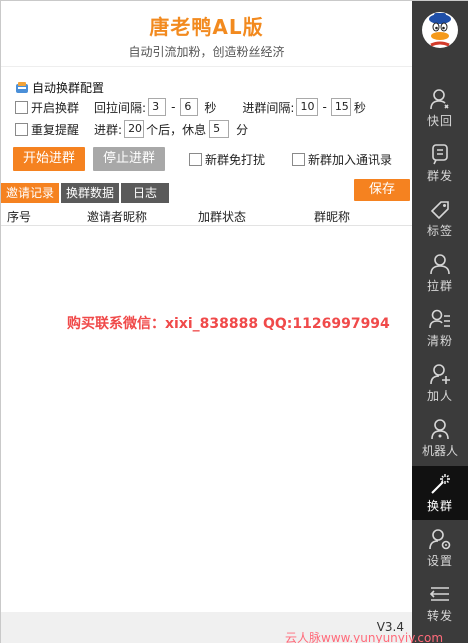 The width and height of the screenshot is (468, 643). Describe the element at coordinates (157, 107) in the screenshot. I see `pull-min-input: 3` at that location.